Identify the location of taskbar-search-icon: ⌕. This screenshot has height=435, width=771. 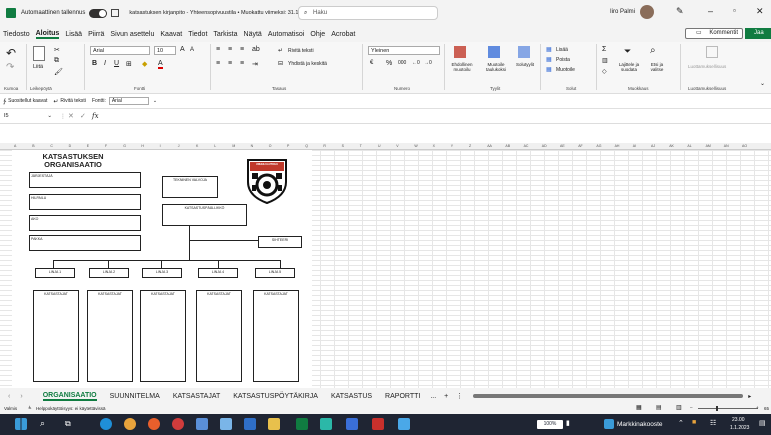
(42, 423).